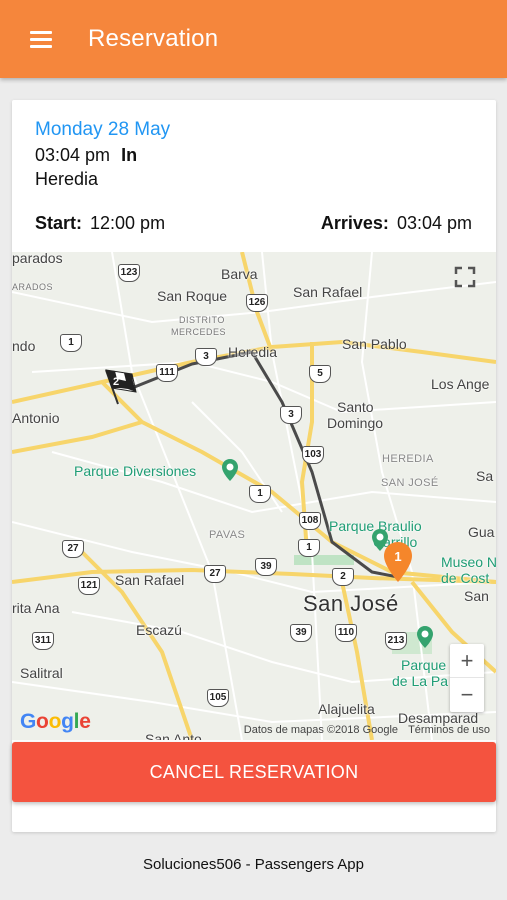  I want to click on map-label: San Pablo, so click(374, 344).